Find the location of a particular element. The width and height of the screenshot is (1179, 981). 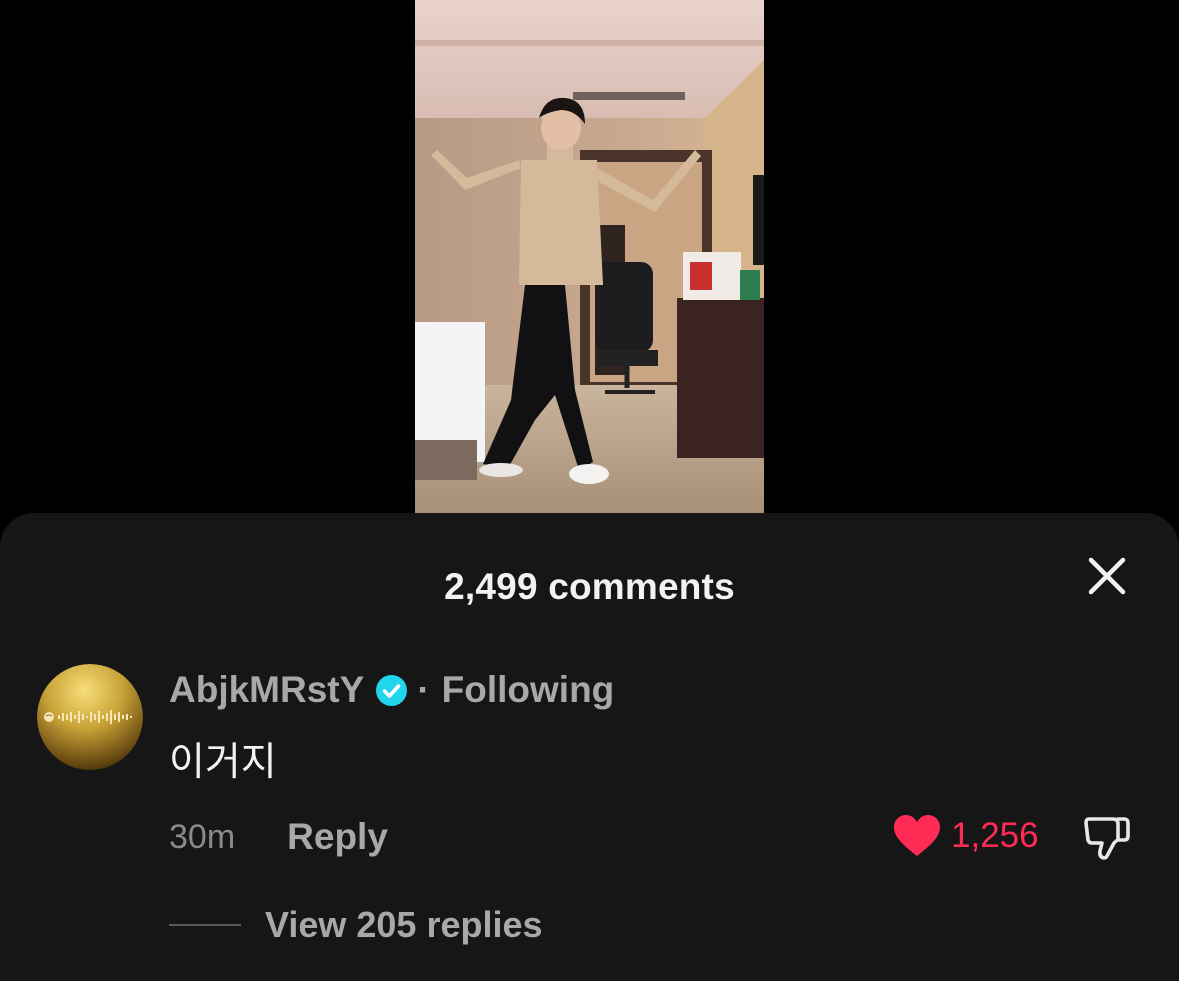

like-button: 1,256 is located at coordinates (966, 836).